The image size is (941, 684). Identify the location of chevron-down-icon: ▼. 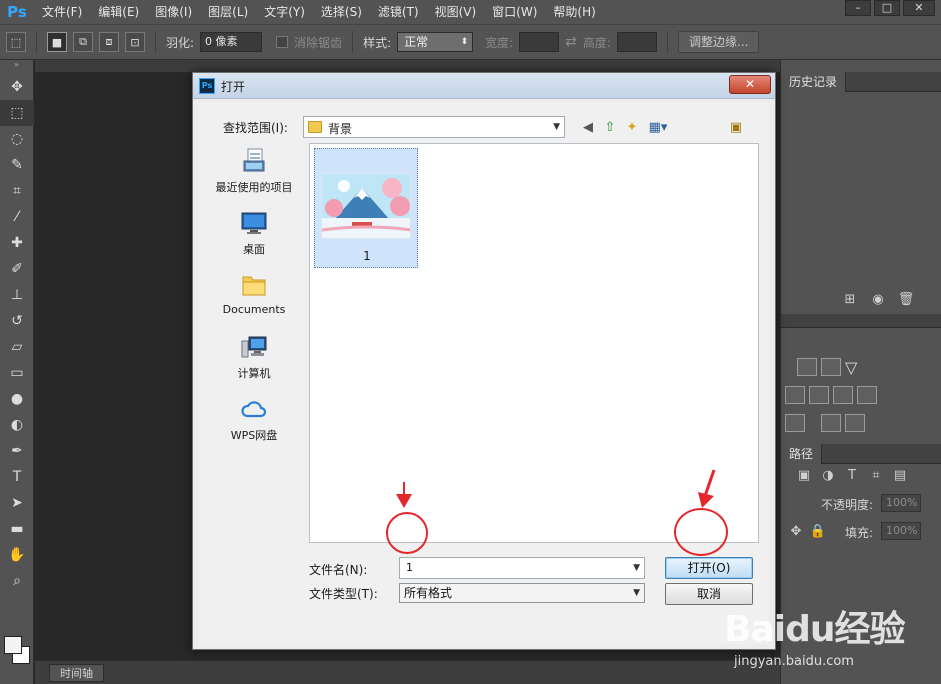
(636, 568).